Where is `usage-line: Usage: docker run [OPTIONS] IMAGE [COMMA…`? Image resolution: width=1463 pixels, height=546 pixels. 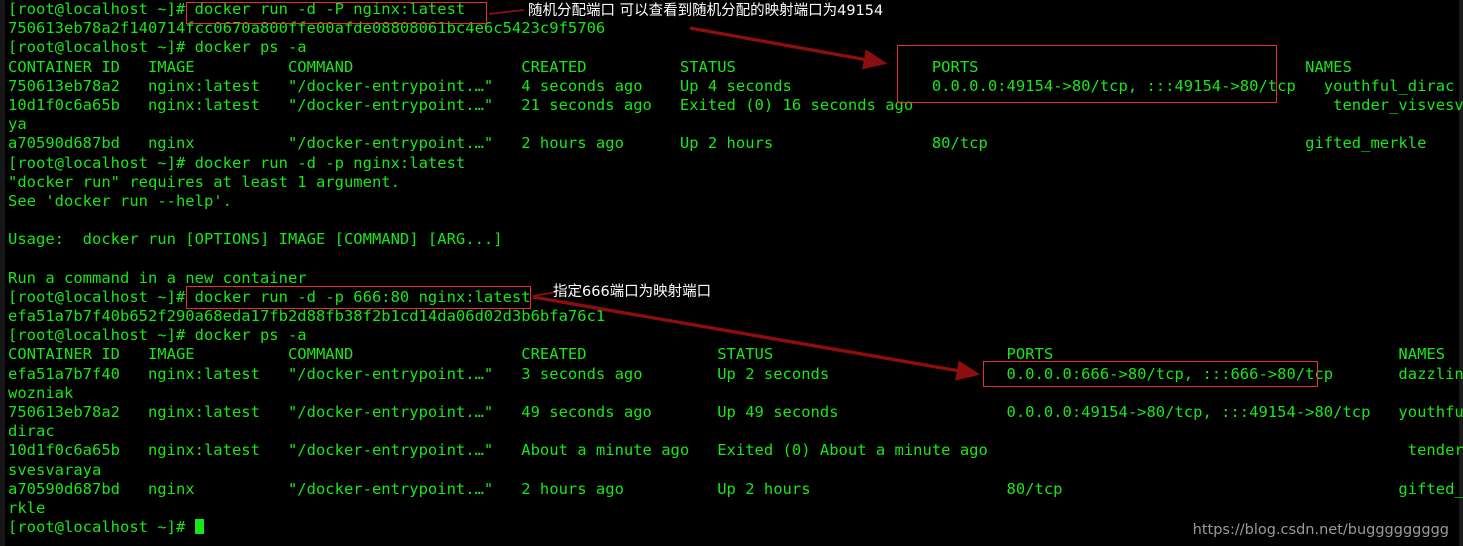 usage-line: Usage: docker run [OPTIONS] IMAGE [COMMA… is located at coordinates (255, 239).